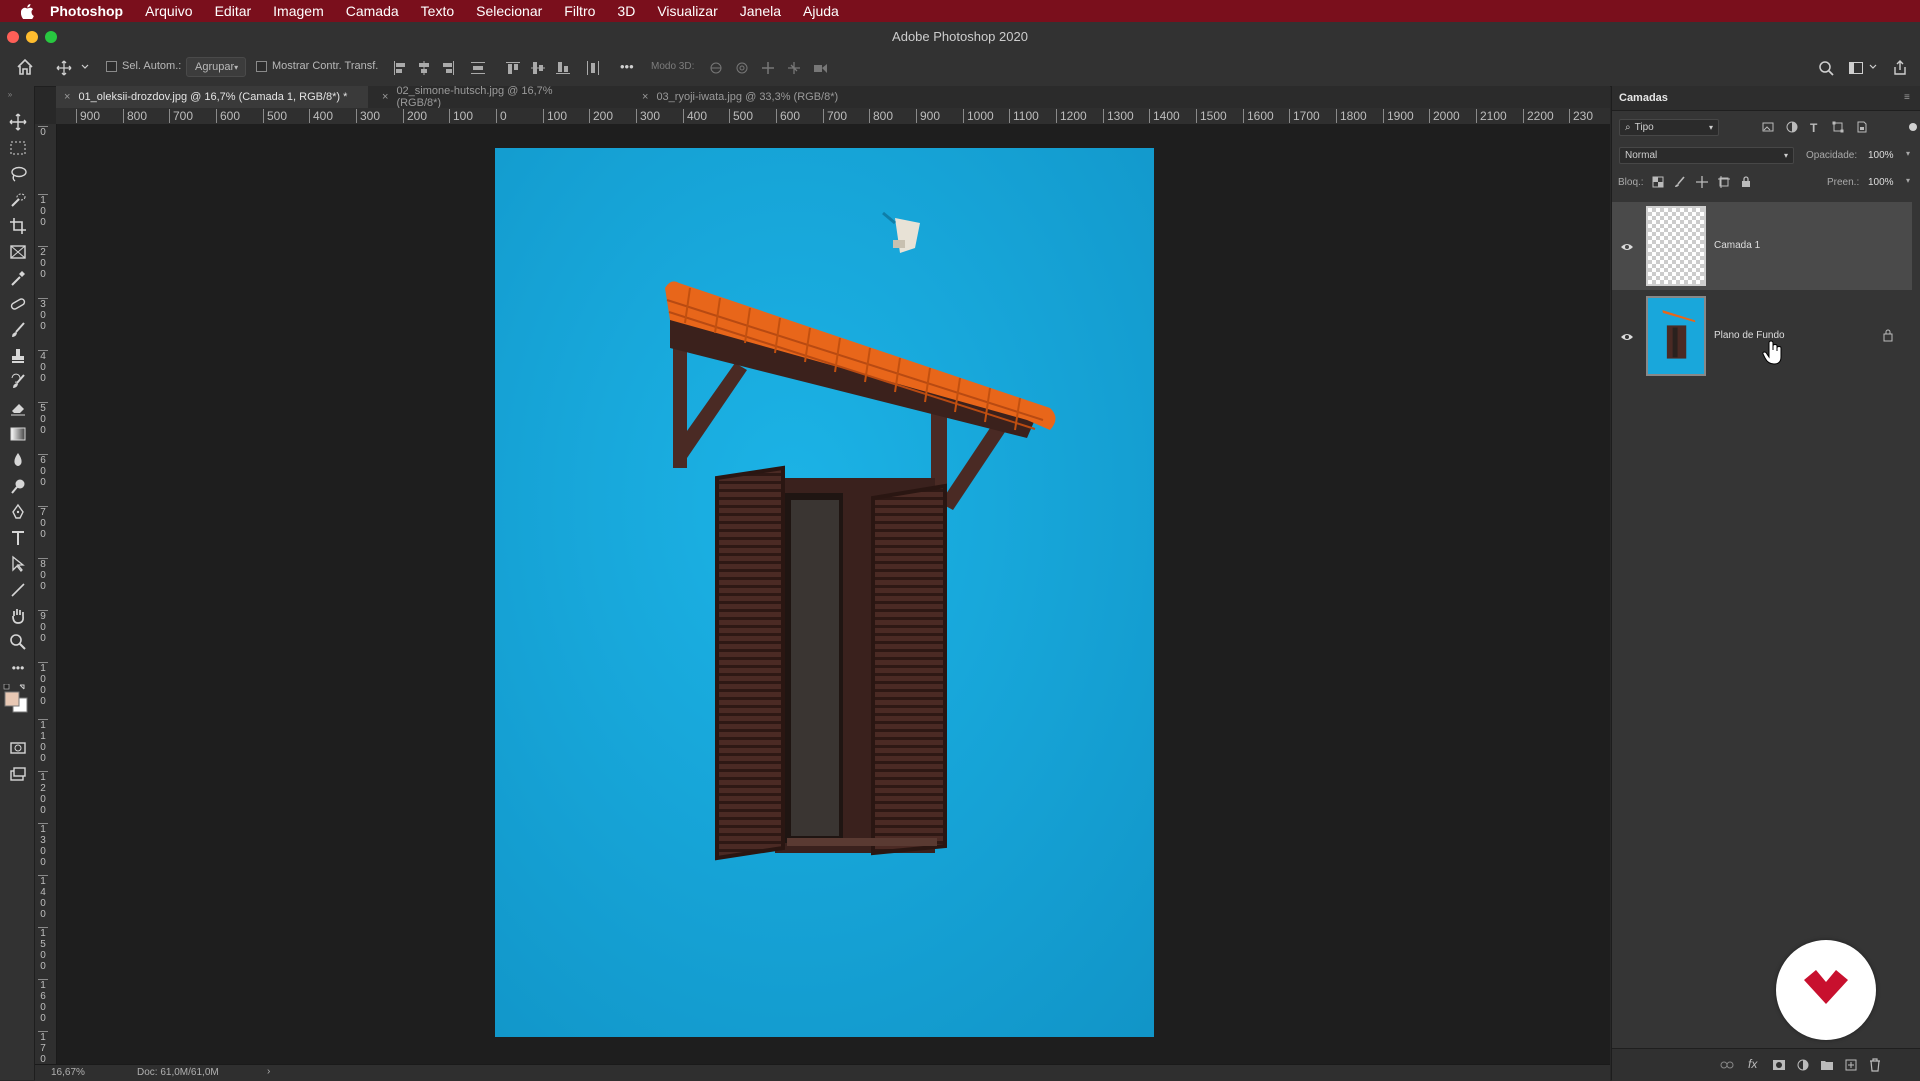  What do you see at coordinates (742, 68) in the screenshot?
I see `3d-roll-icon` at bounding box center [742, 68].